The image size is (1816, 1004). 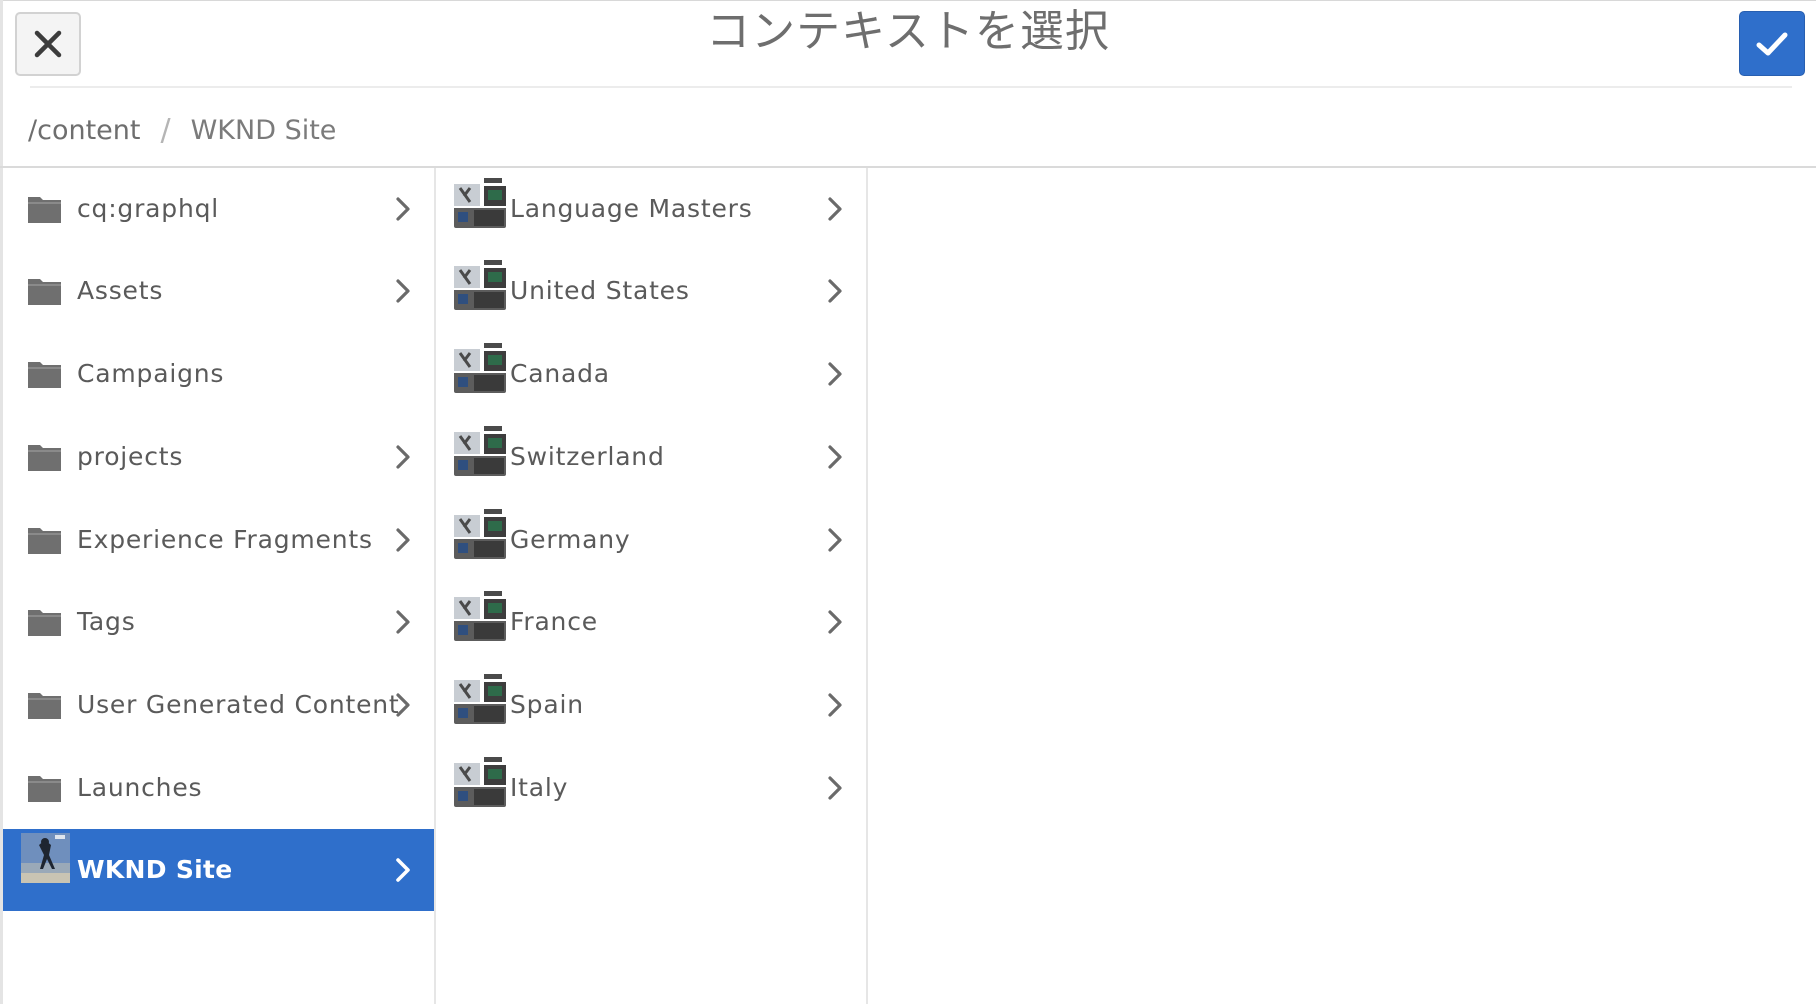 What do you see at coordinates (140, 787) in the screenshot?
I see `column-item-label: Launches` at bounding box center [140, 787].